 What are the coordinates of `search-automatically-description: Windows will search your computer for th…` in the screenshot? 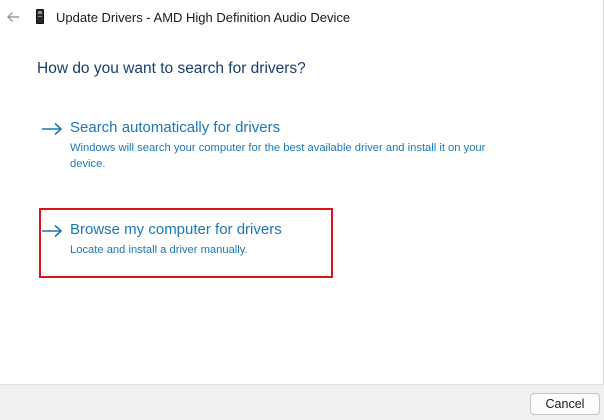 It's located at (278, 156).